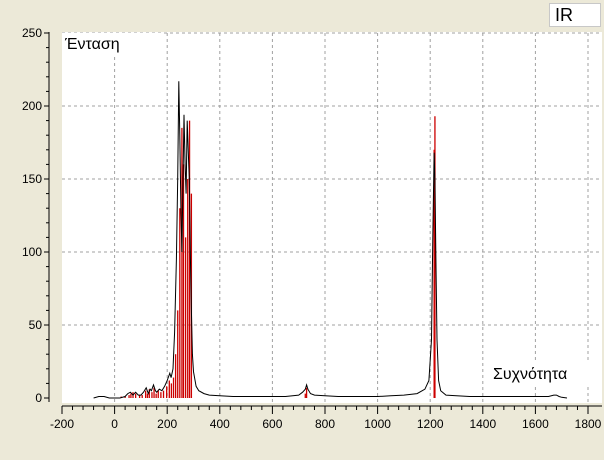 The image size is (604, 460). Describe the element at coordinates (114, 424) in the screenshot. I see `x-tick-label: 0` at that location.